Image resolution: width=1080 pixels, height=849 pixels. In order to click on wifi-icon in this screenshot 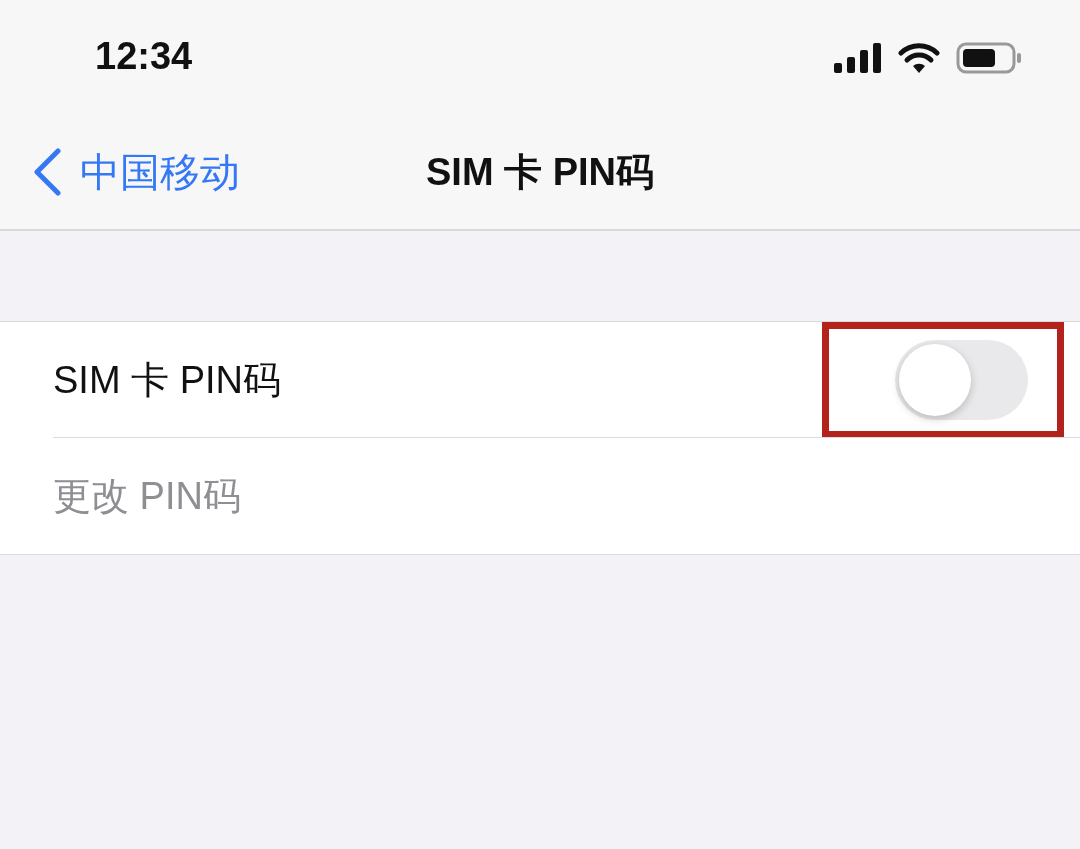, I will do `click(919, 57)`.